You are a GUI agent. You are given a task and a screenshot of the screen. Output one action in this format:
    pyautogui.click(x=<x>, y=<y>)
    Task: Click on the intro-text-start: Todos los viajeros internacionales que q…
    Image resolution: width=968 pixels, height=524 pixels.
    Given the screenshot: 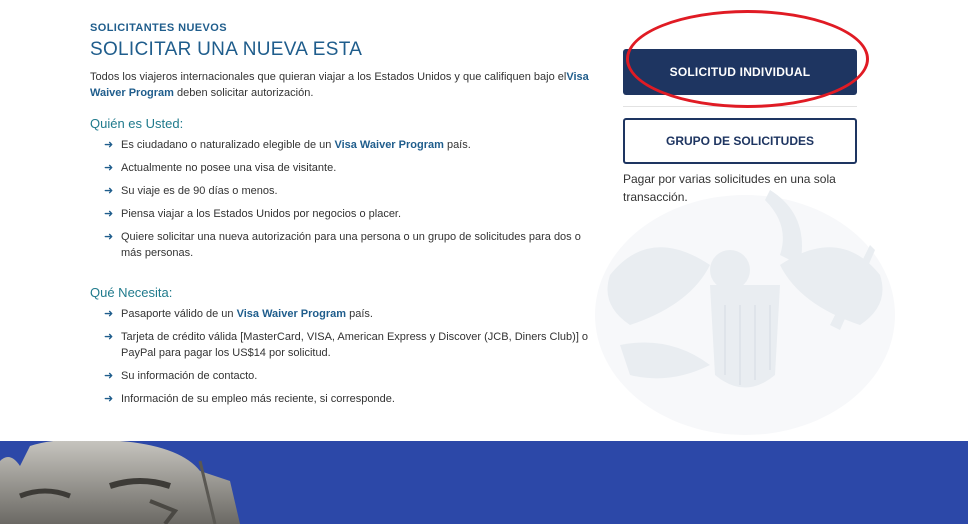 What is the action you would take?
    pyautogui.click(x=328, y=77)
    